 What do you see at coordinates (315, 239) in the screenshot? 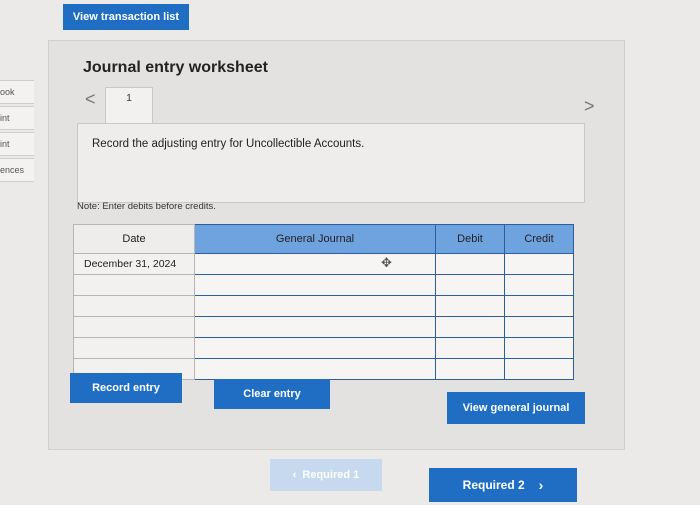
I see `column-header-general-journal: General Journal` at bounding box center [315, 239].